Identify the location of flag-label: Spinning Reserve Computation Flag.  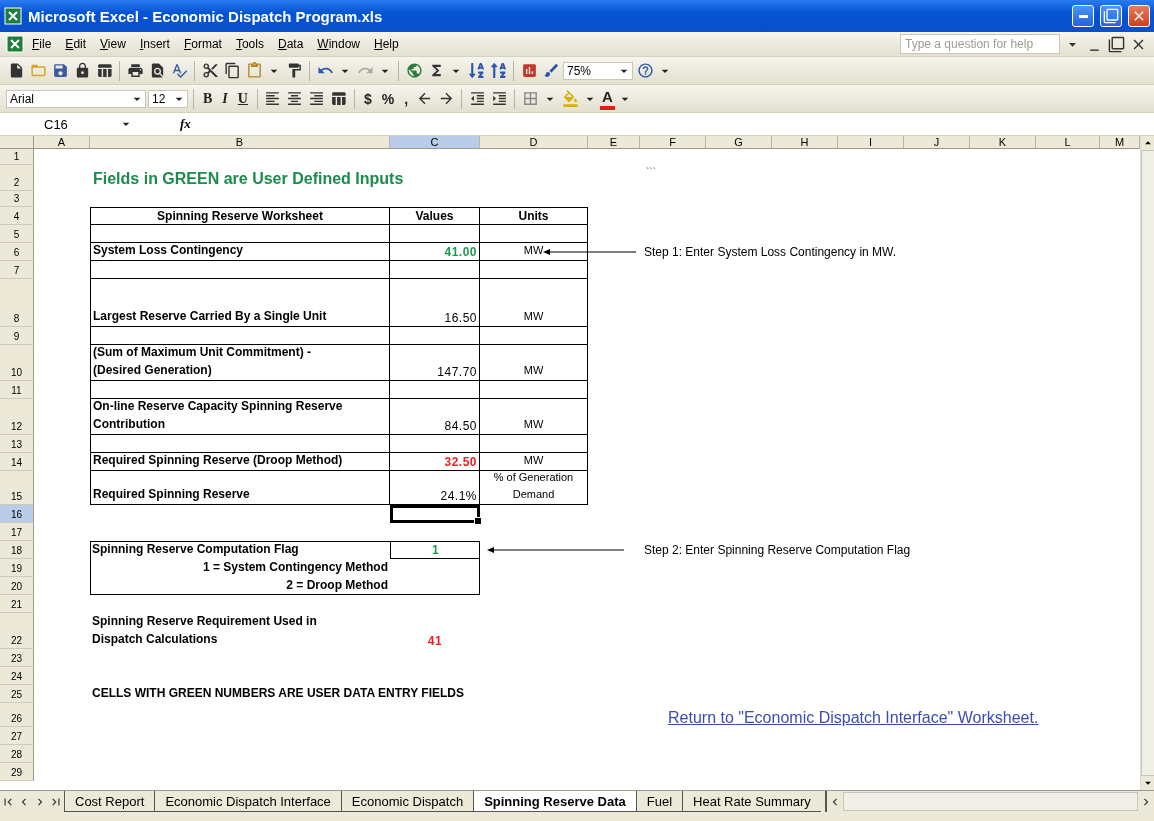
(195, 549).